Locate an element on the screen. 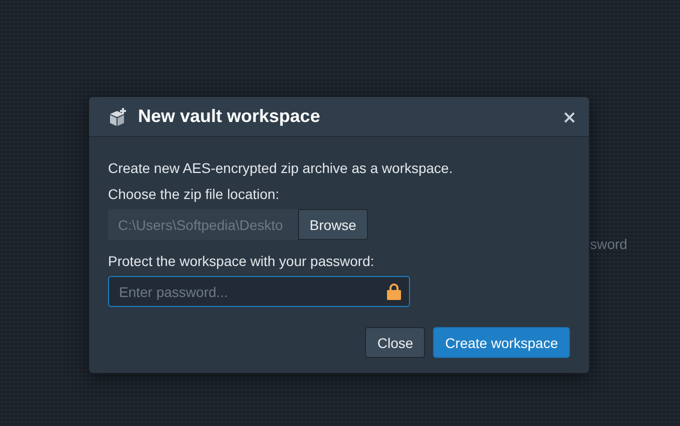  box-plus-icon is located at coordinates (118, 116).